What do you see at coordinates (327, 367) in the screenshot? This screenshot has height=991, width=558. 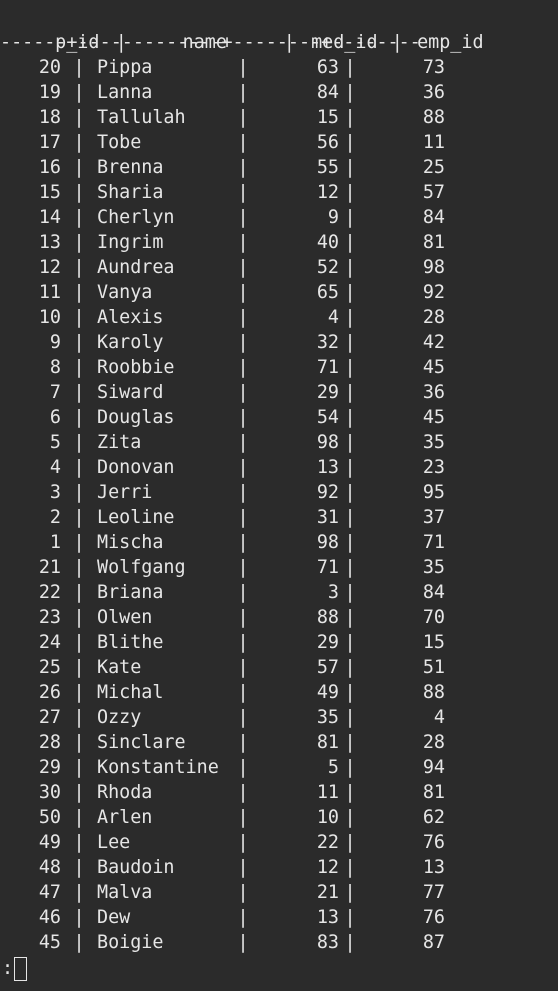 I see `cell-med-id: 71` at bounding box center [327, 367].